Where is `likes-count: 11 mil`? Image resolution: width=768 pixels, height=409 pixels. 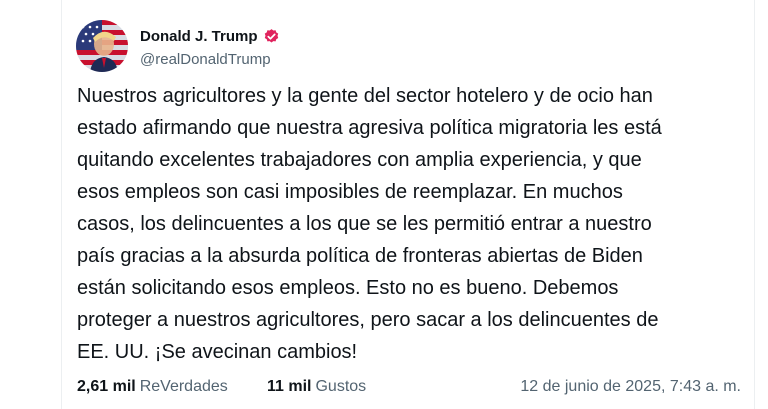 likes-count: 11 mil is located at coordinates (289, 386).